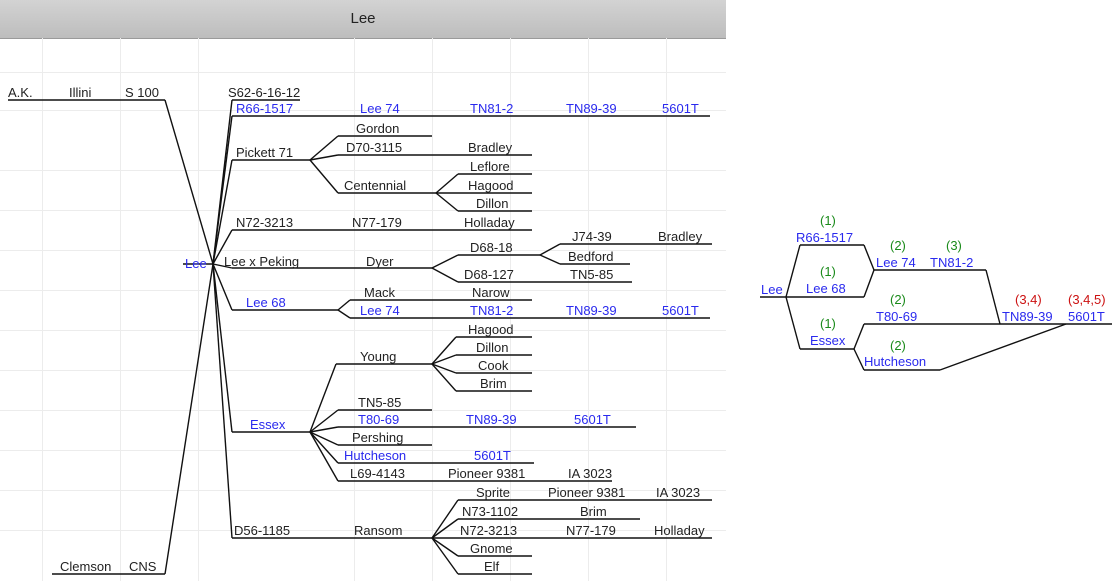  Describe the element at coordinates (1087, 299) in the screenshot. I see `rtag-5601t: (3,4,5)` at that location.